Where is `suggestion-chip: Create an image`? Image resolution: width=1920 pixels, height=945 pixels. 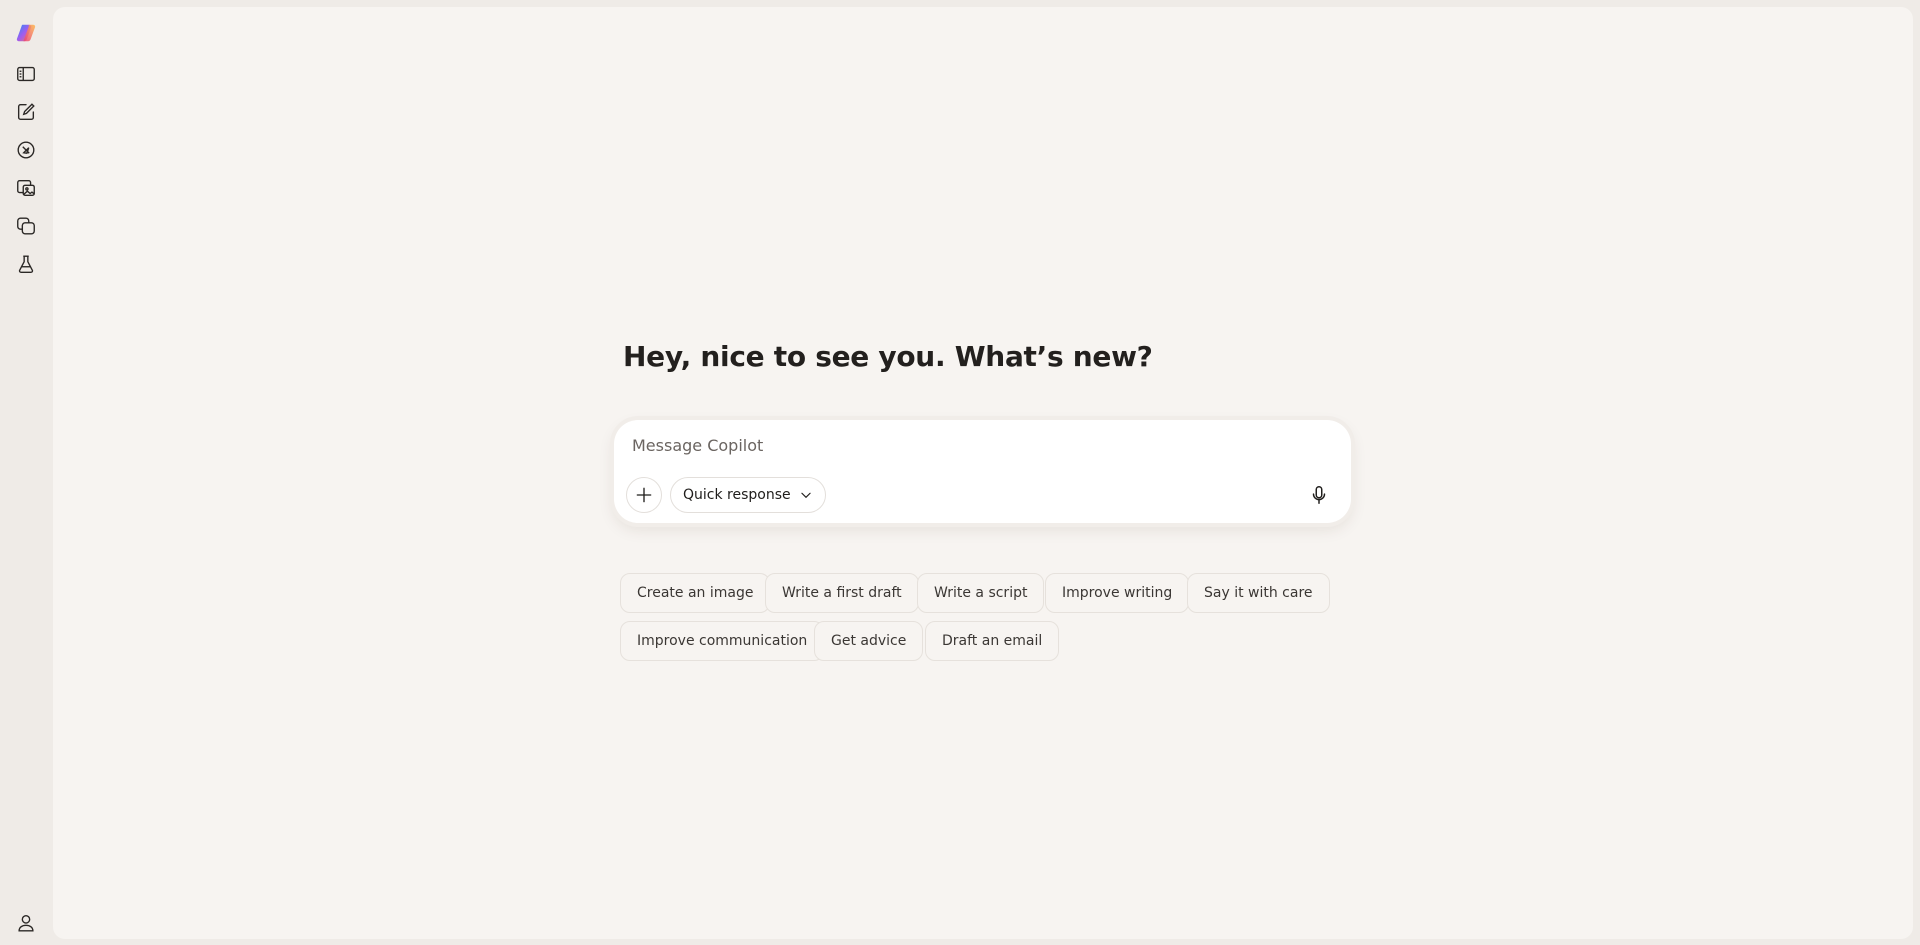
suggestion-chip: Create an image is located at coordinates (695, 593).